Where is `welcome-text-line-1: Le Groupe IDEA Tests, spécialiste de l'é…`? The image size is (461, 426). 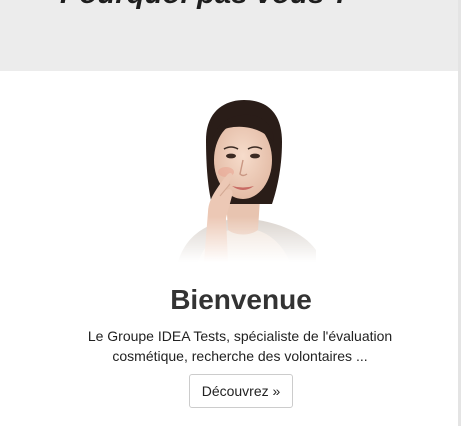 welcome-text-line-1: Le Groupe IDEA Tests, spécialiste de l'é… is located at coordinates (240, 336).